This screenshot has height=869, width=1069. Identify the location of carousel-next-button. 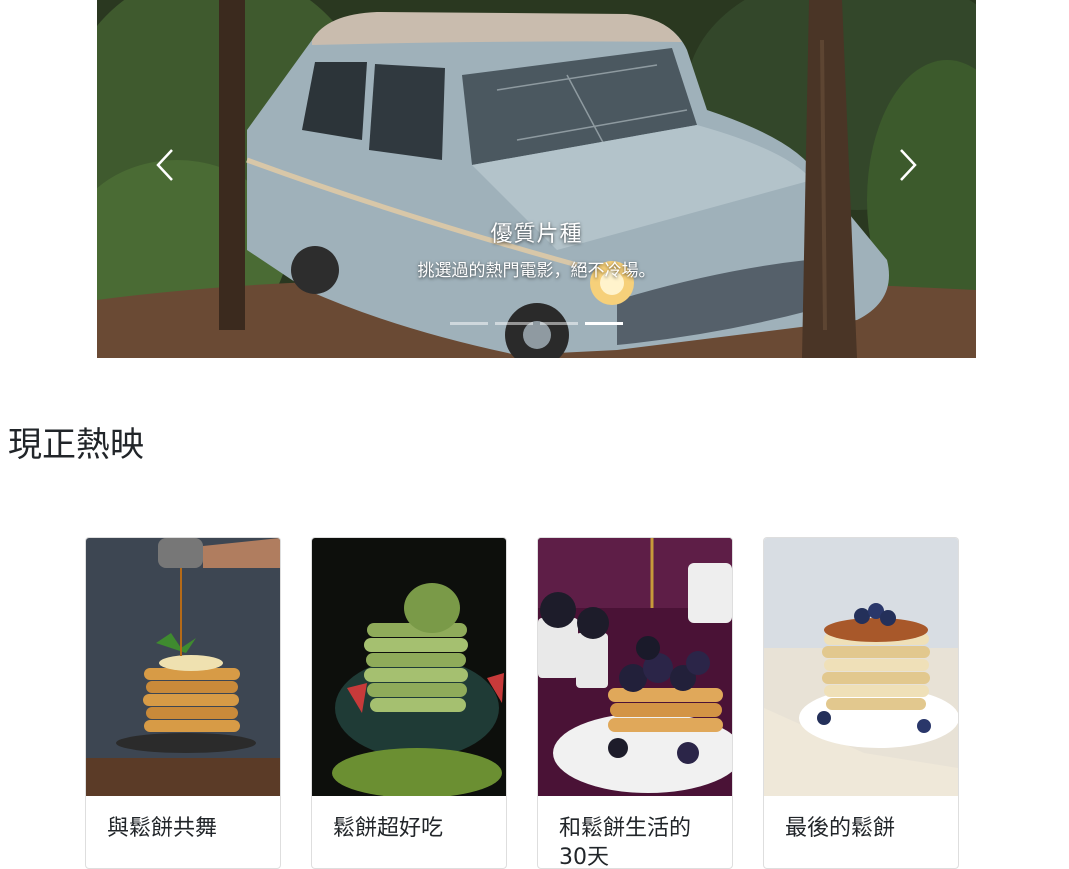
(908, 165).